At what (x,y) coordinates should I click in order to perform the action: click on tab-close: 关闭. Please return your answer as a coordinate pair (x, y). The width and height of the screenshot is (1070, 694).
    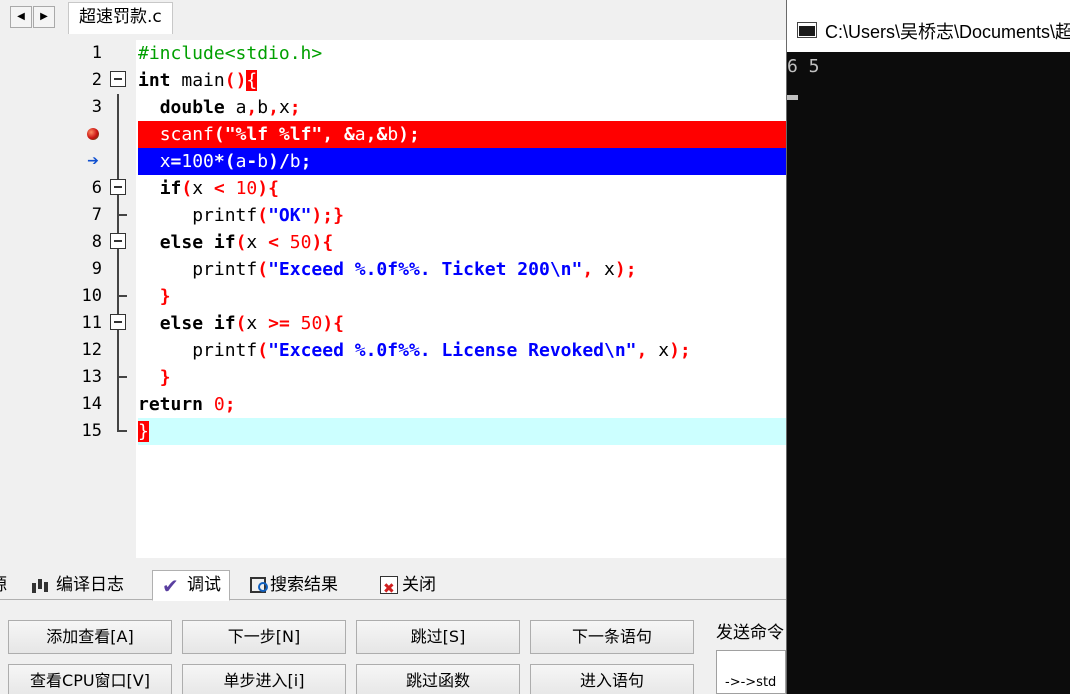
    Looking at the image, I should click on (408, 587).